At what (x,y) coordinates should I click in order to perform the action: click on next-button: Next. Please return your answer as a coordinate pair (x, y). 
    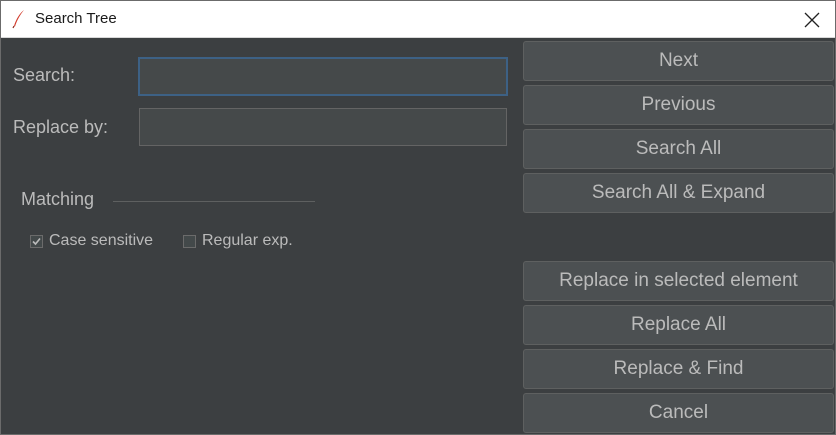
    Looking at the image, I should click on (678, 61).